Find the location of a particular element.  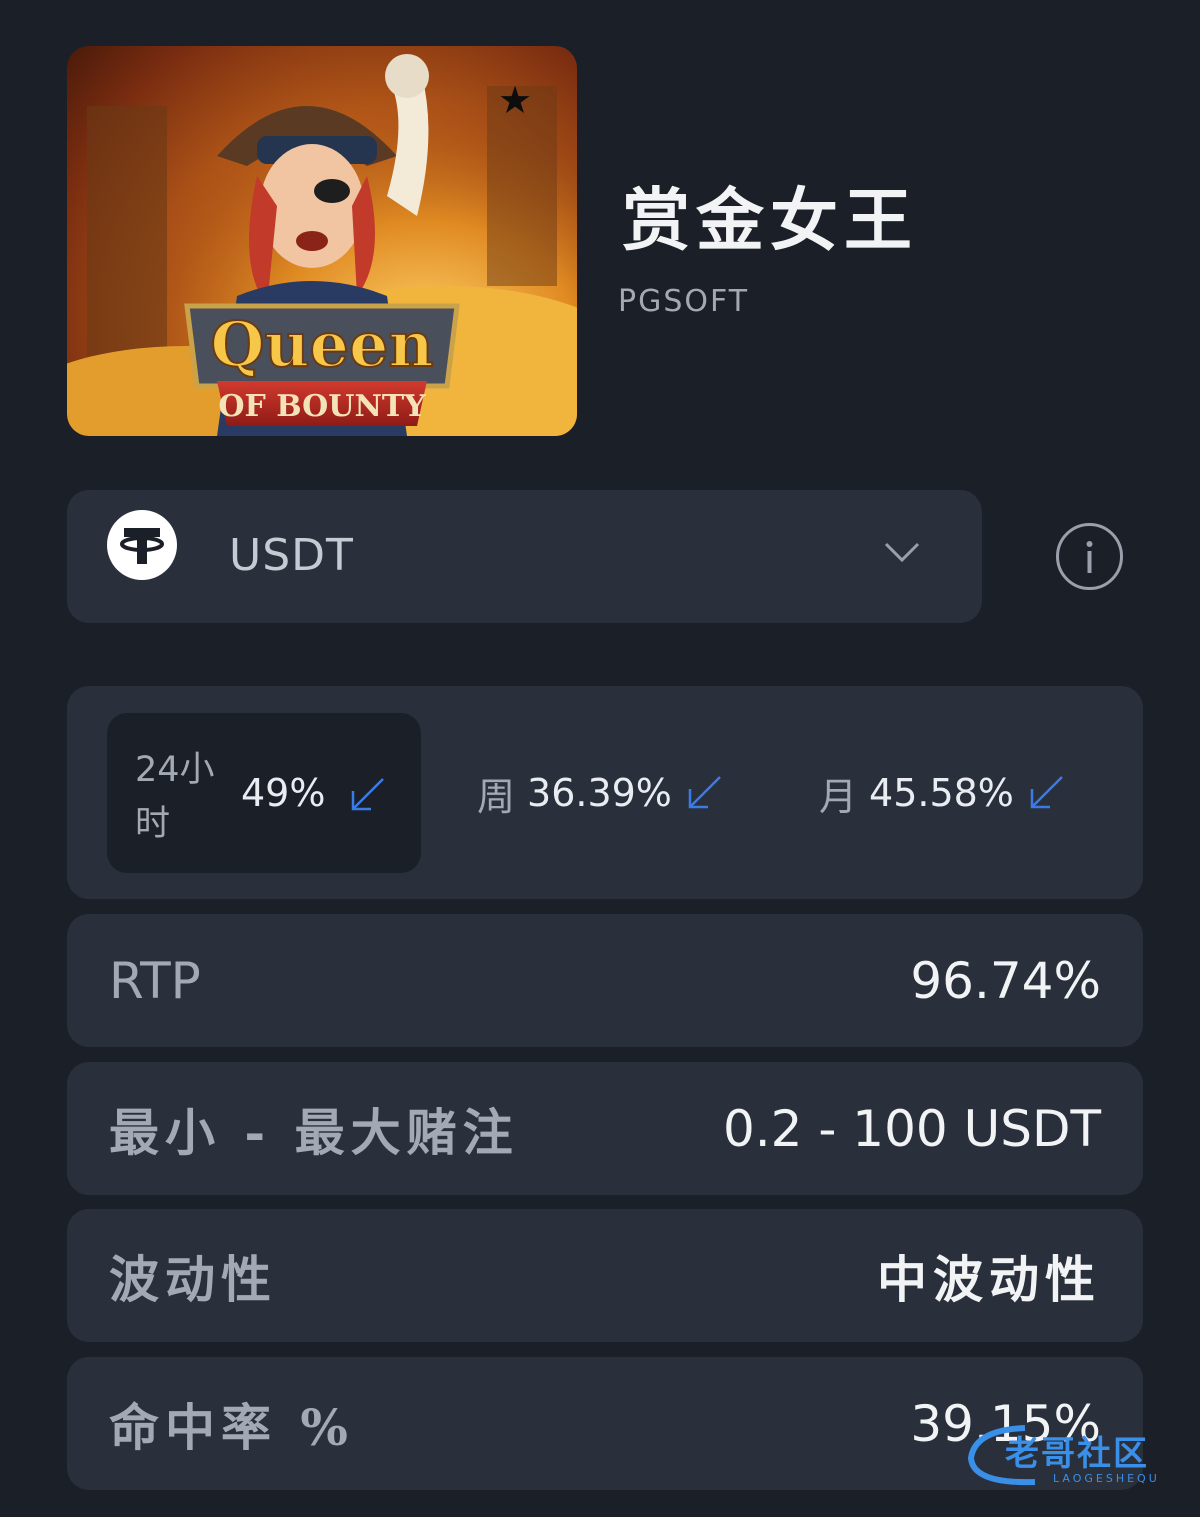

stat-label-bet-range: 最小 - 最大赌注 is located at coordinates (314, 1132).